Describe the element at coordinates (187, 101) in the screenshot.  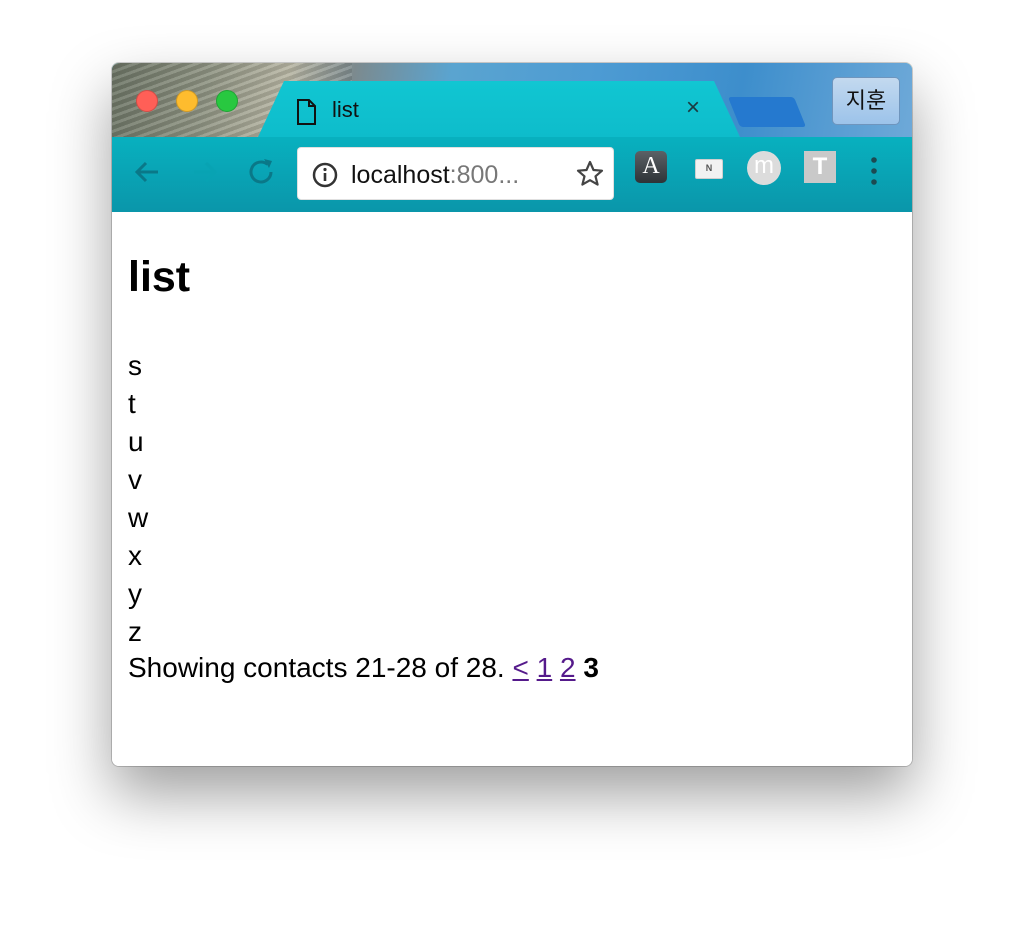
I see `minimize-window-button` at that location.